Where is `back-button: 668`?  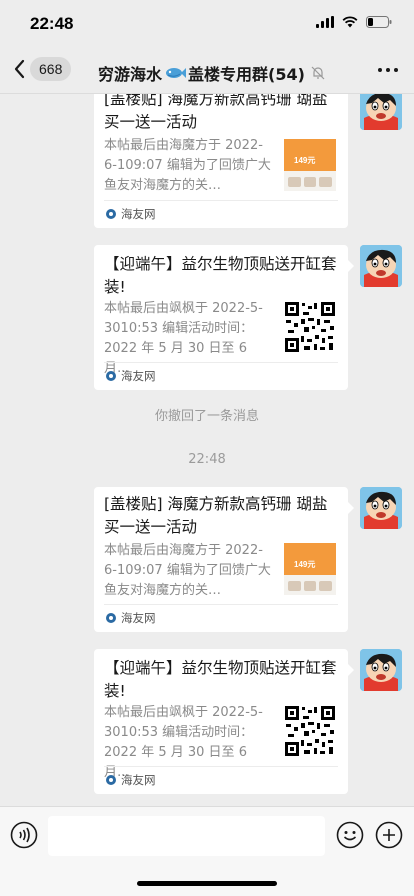 back-button: 668 is located at coordinates (42, 69).